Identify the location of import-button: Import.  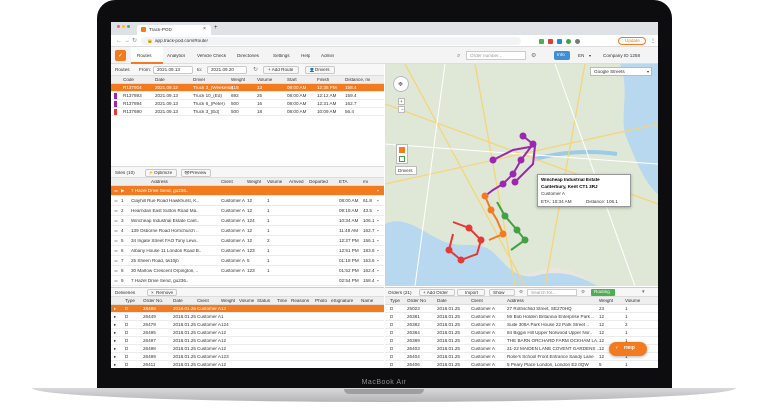
(471, 292).